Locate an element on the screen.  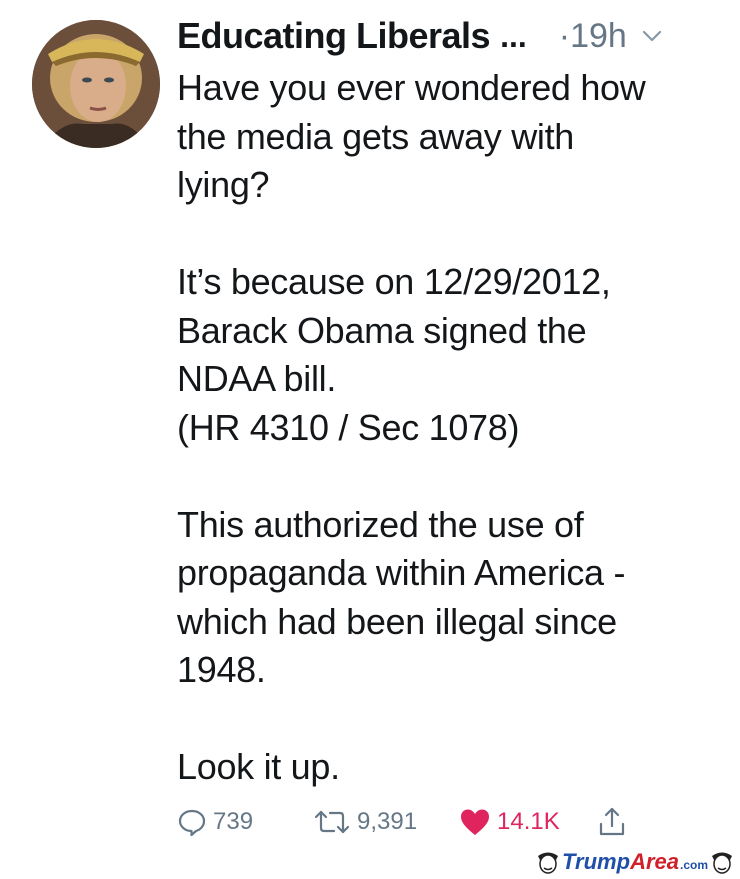
like-button: 14.1K is located at coordinates (509, 822).